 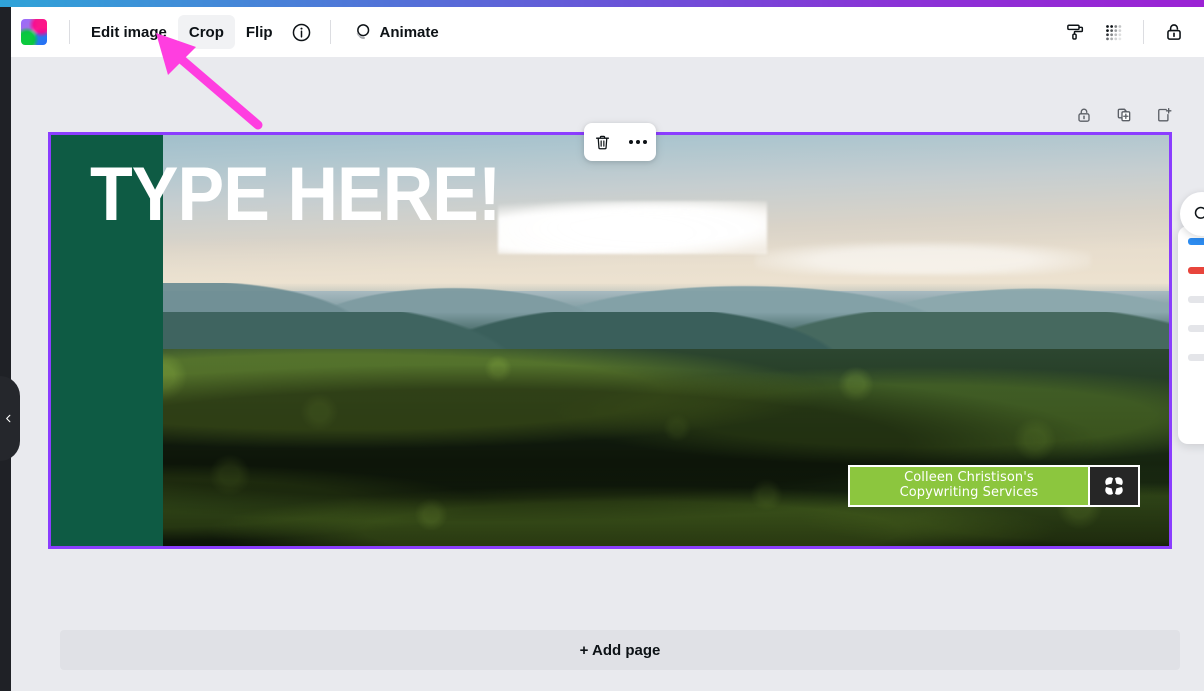 I want to click on add-page-button-top, so click(x=1164, y=115).